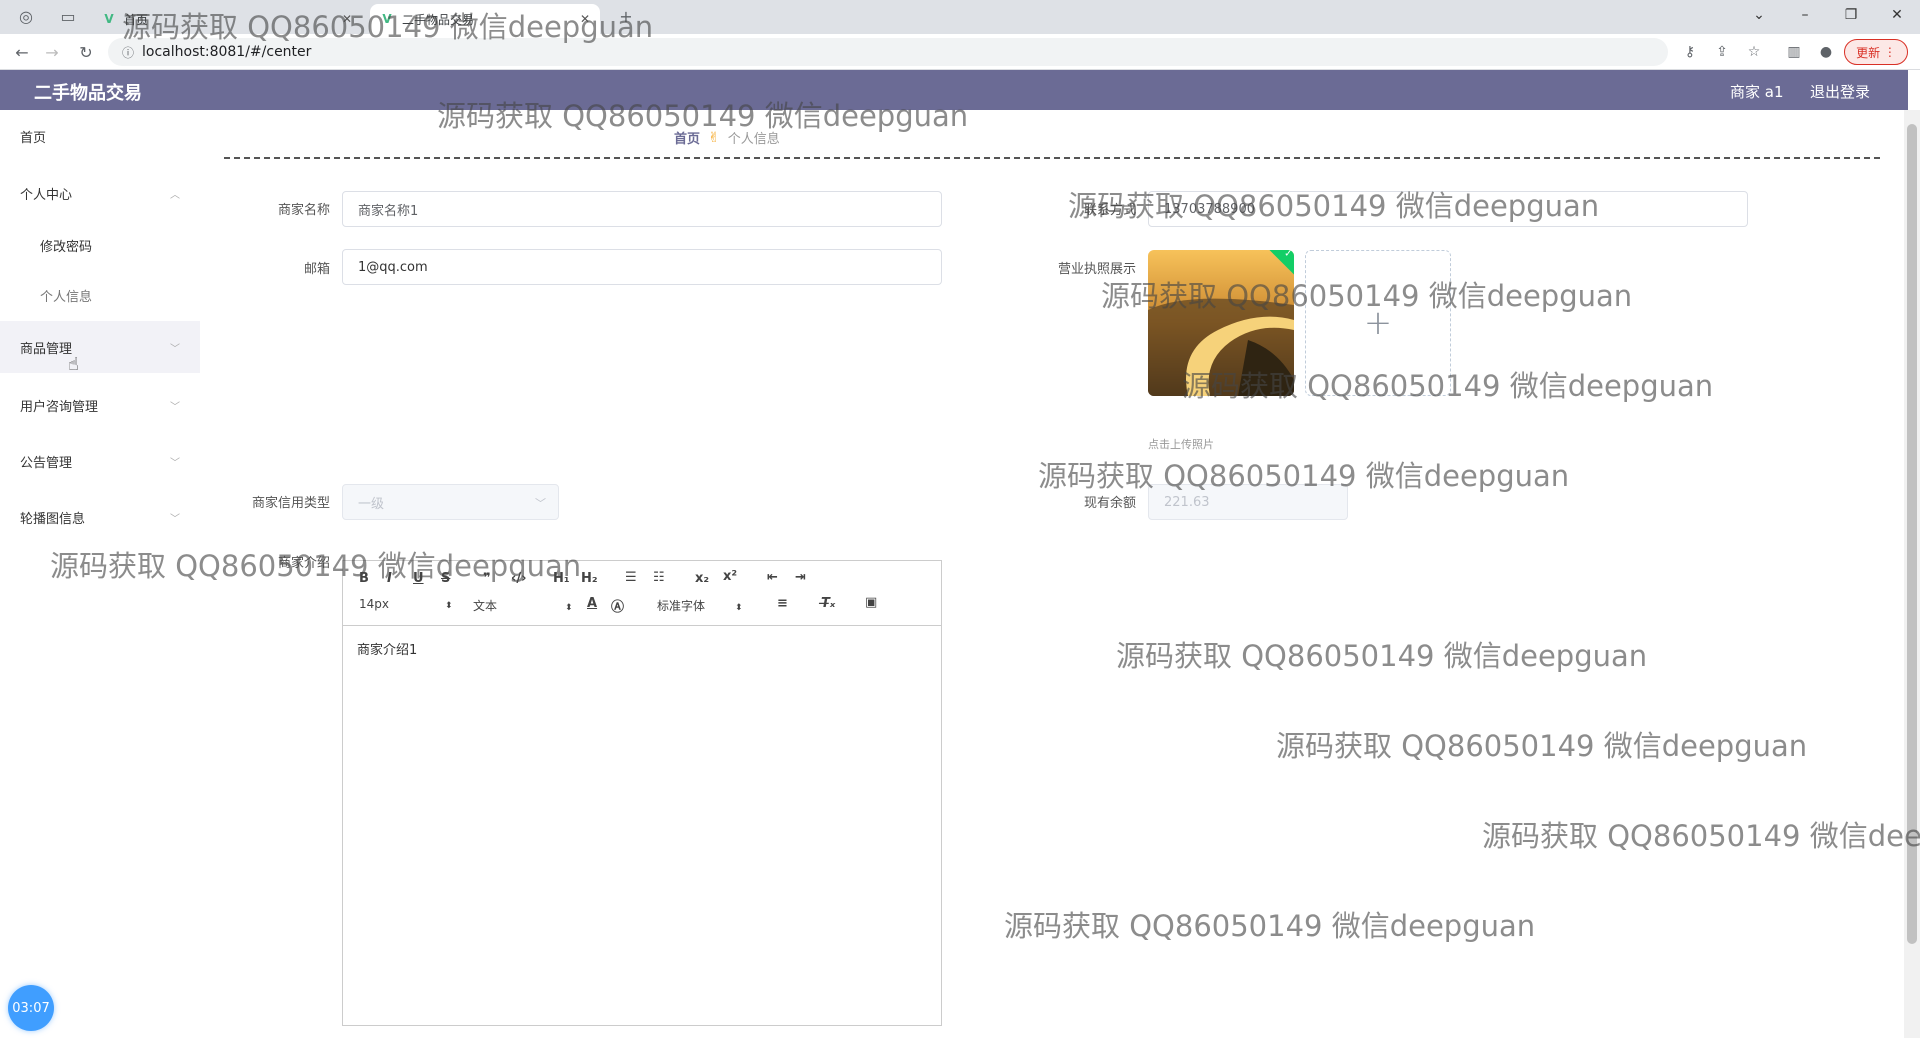 The image size is (1920, 1038). What do you see at coordinates (364, 578) in the screenshot?
I see `bold-icon: B` at bounding box center [364, 578].